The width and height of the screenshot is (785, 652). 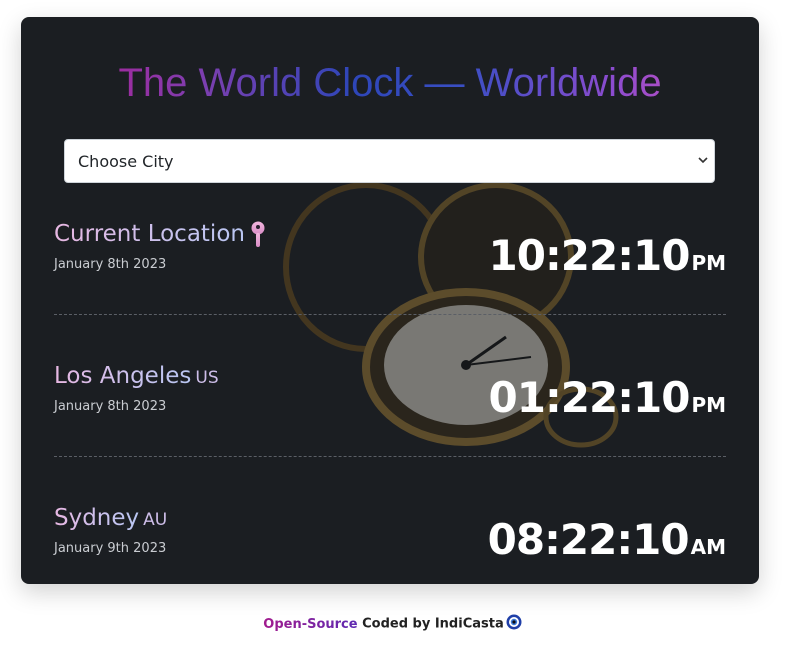 What do you see at coordinates (431, 624) in the screenshot?
I see `footer-credit-text: Coded by IndiCasta` at bounding box center [431, 624].